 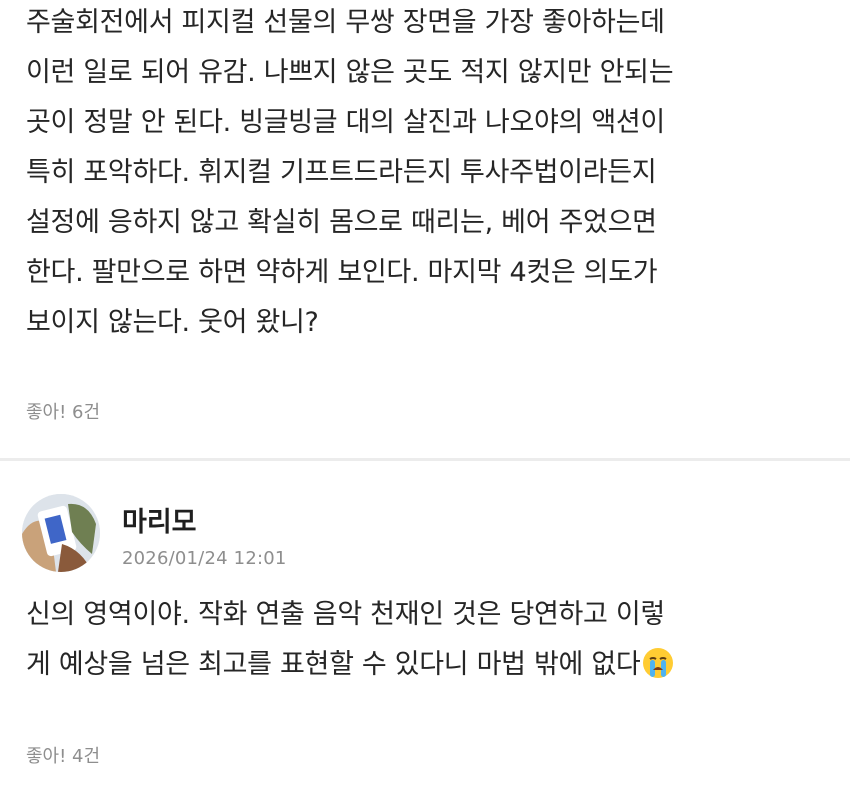 I want to click on comment-line-text: 게 예상을 넘은 최고를 표현할 수 있다니 마법 밖에 없다, so click(x=333, y=664).